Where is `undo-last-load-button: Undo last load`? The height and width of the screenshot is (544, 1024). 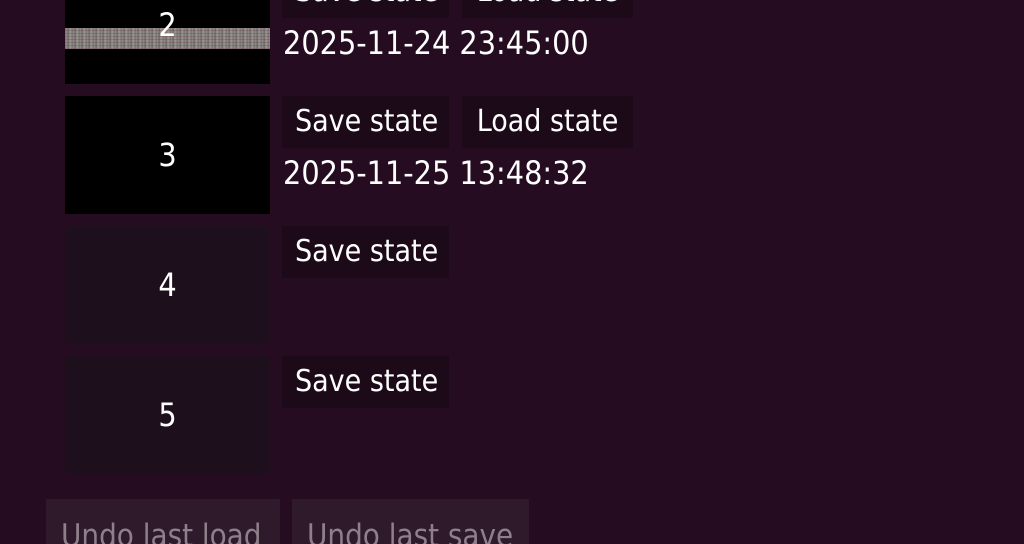
undo-last-load-button: Undo last load is located at coordinates (163, 521).